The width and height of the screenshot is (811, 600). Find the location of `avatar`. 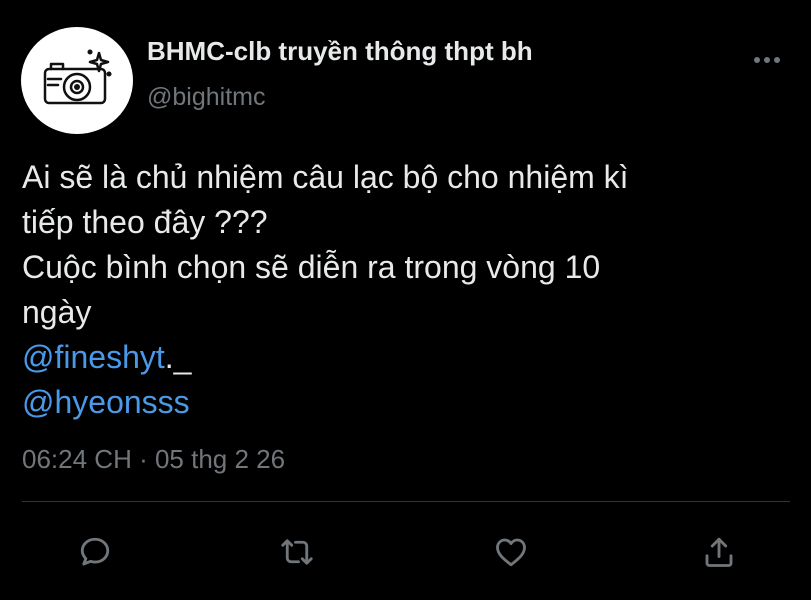

avatar is located at coordinates (77, 80).